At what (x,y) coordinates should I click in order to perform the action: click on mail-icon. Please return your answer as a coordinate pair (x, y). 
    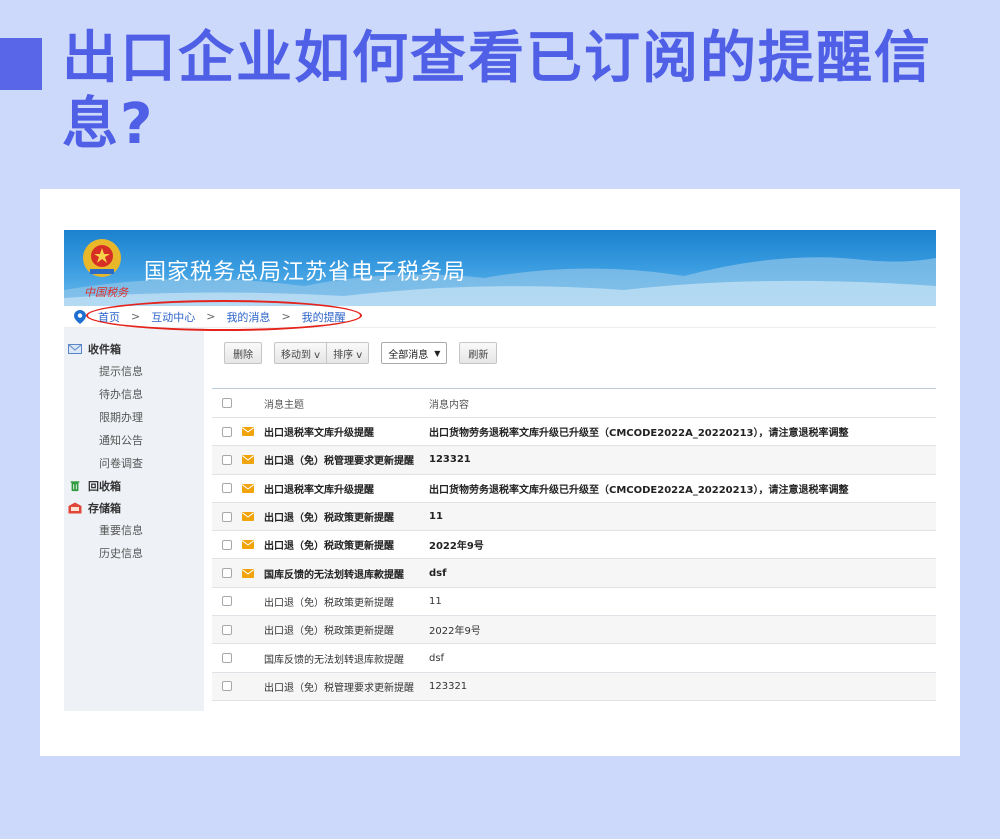
    Looking at the image, I should click on (75, 349).